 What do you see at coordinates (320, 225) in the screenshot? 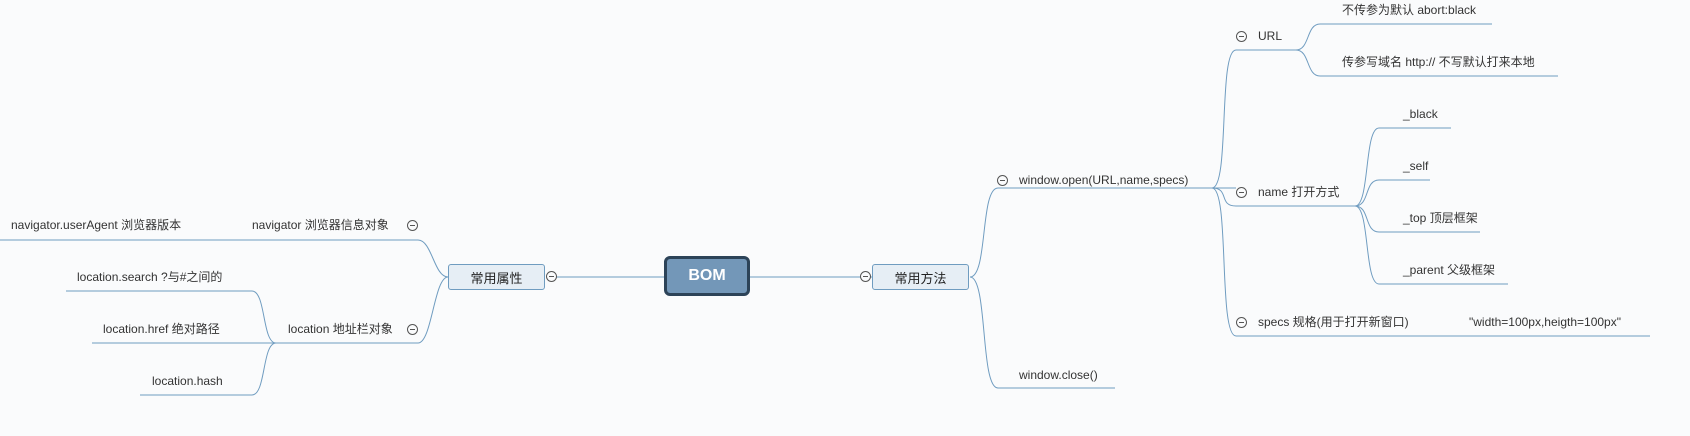
I see `navigator-node: navigator 浏览器信息对象` at bounding box center [320, 225].